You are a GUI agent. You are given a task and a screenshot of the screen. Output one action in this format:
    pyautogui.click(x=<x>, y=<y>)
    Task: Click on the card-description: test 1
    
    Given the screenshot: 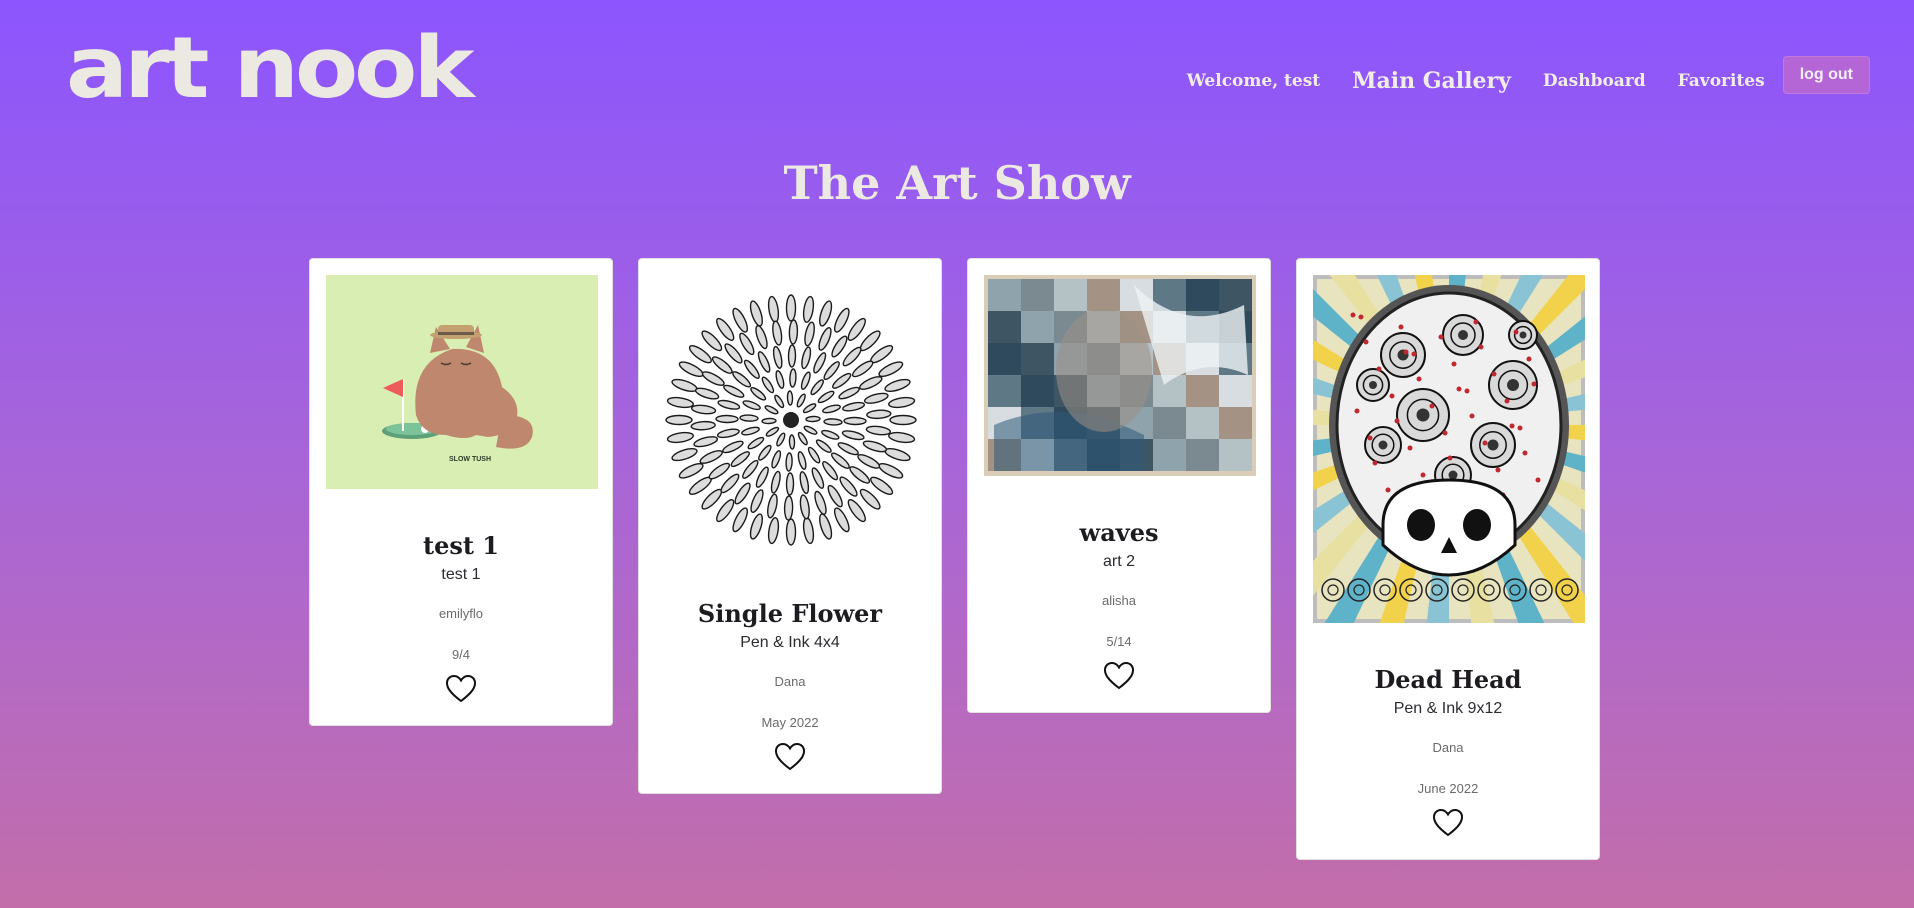 What is the action you would take?
    pyautogui.click(x=461, y=574)
    